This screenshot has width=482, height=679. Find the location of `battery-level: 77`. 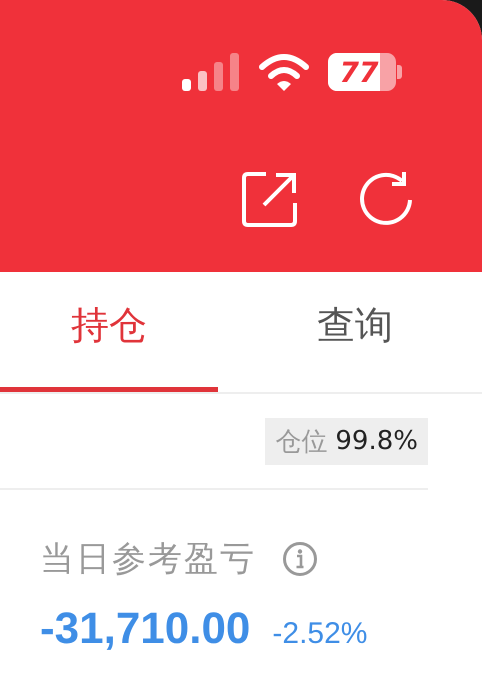

battery-level: 77 is located at coordinates (359, 72).